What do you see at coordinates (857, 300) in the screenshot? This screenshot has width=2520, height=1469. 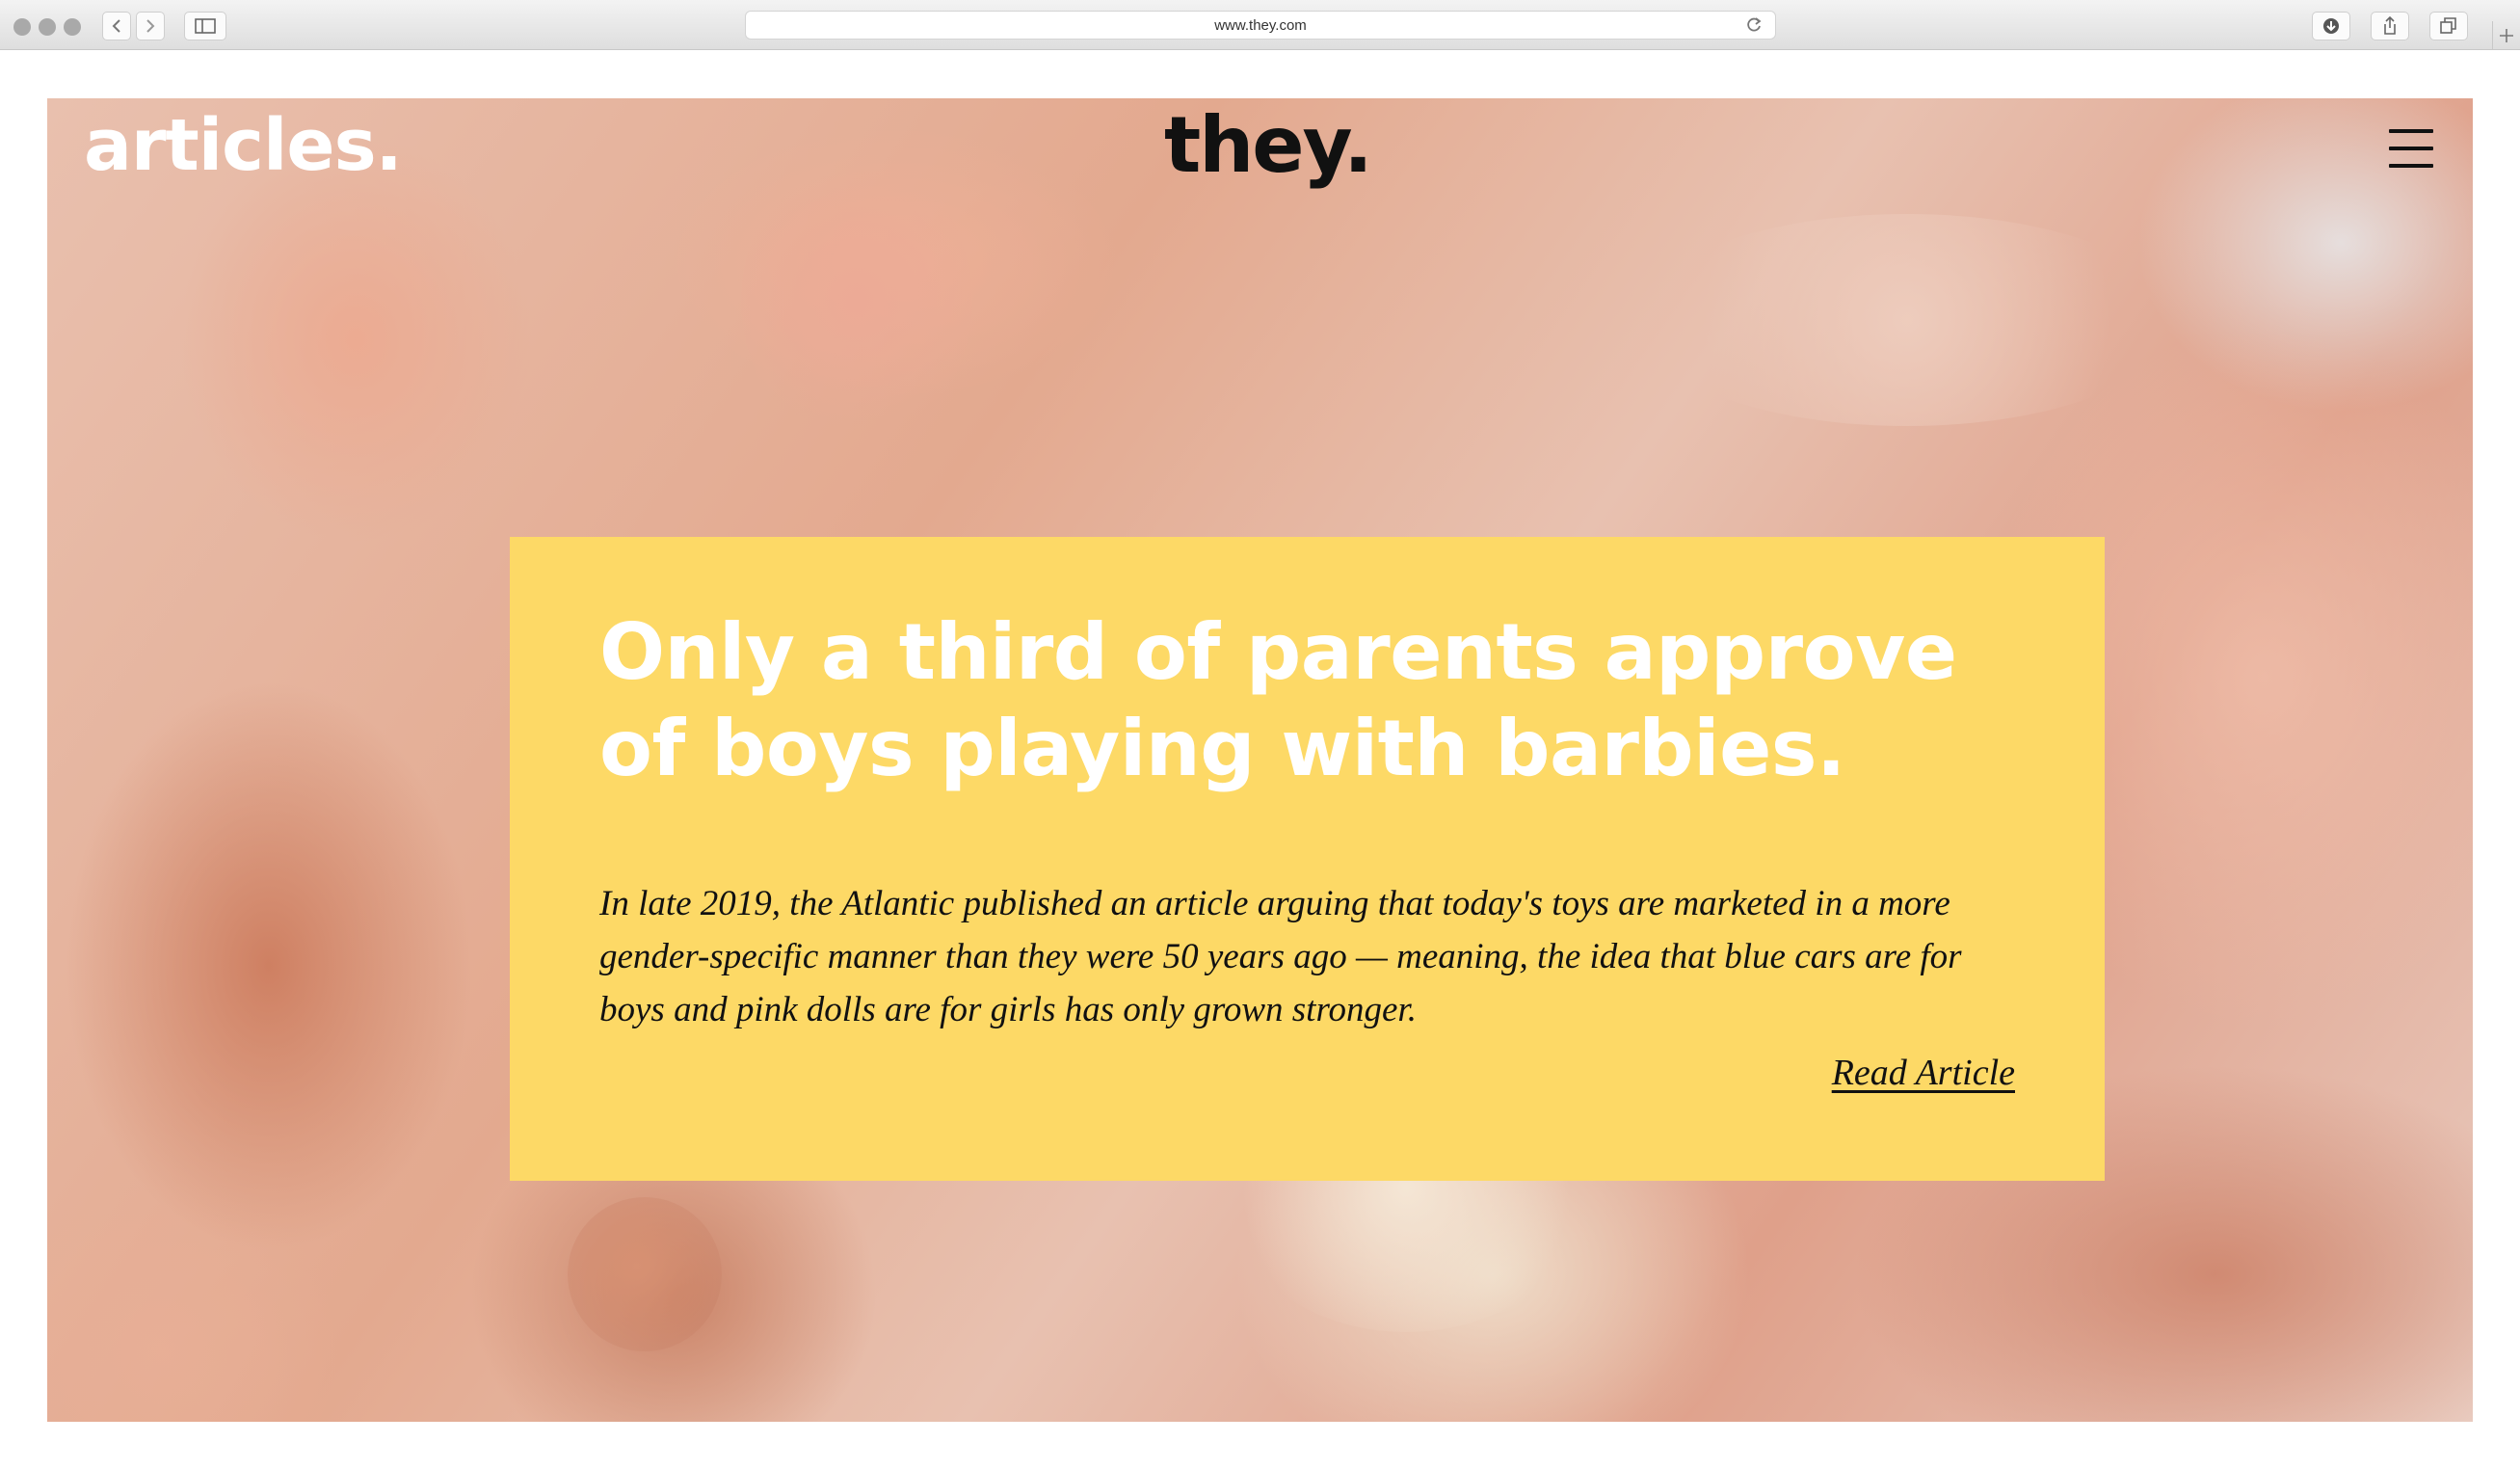 I see `doll-face-shape` at bounding box center [857, 300].